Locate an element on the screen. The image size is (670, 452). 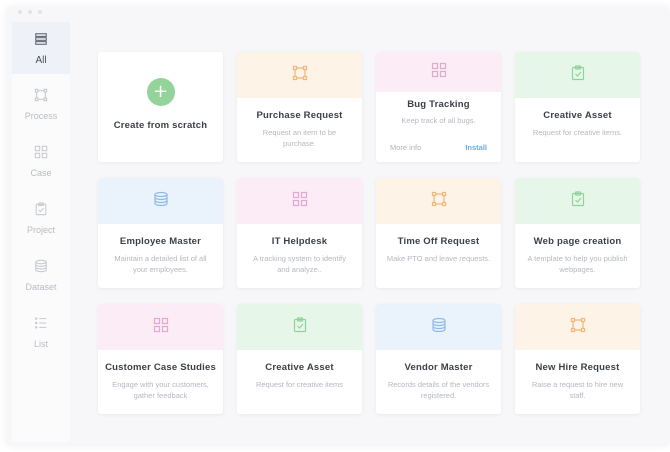
card-description: A template to help you publish webpages. is located at coordinates (577, 264).